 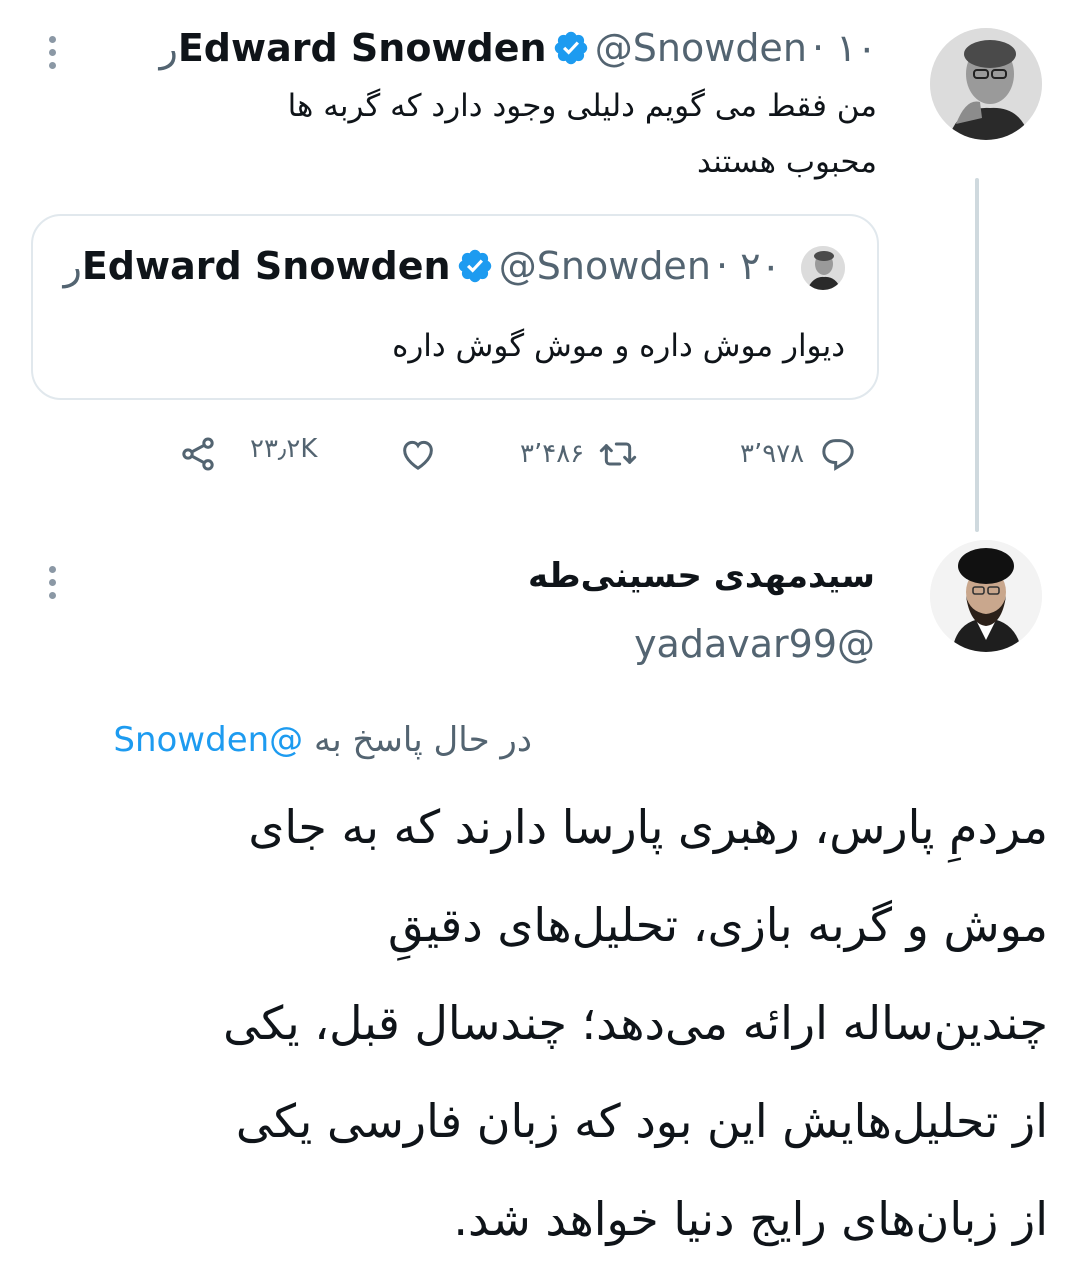 What do you see at coordinates (701, 576) in the screenshot?
I see `reply-author-name: سیدمهدی حسینی‌طه` at bounding box center [701, 576].